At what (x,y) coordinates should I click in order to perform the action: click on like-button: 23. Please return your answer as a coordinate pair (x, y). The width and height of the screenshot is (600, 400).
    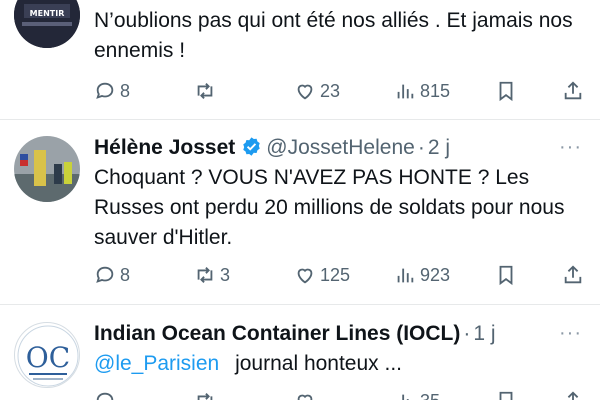
    Looking at the image, I should click on (317, 91).